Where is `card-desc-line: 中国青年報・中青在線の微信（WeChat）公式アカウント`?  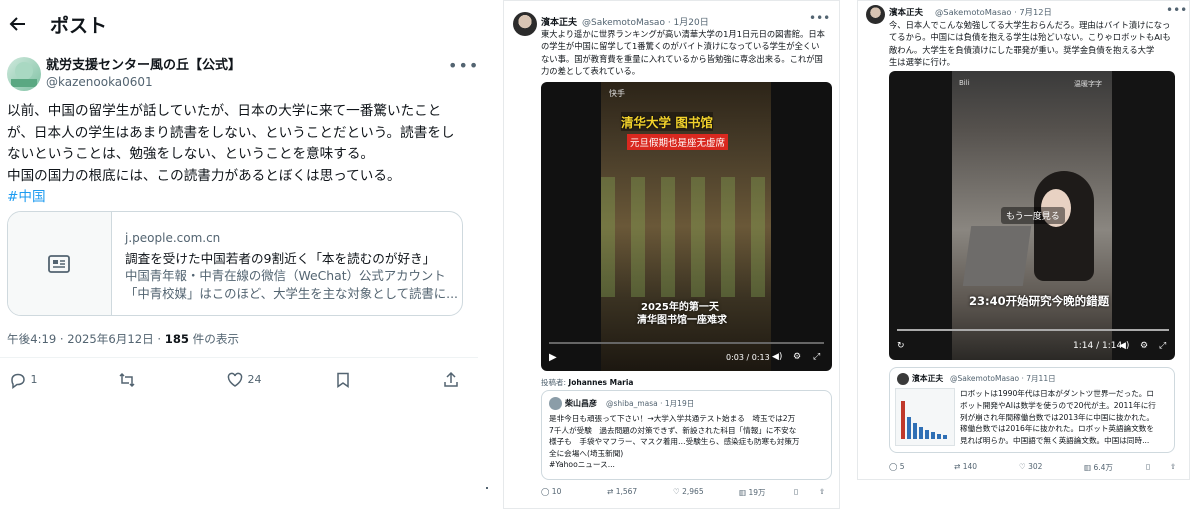
card-desc-line: 中国青年報・中青在線の微信（WeChat）公式アカウント is located at coordinates (285, 275).